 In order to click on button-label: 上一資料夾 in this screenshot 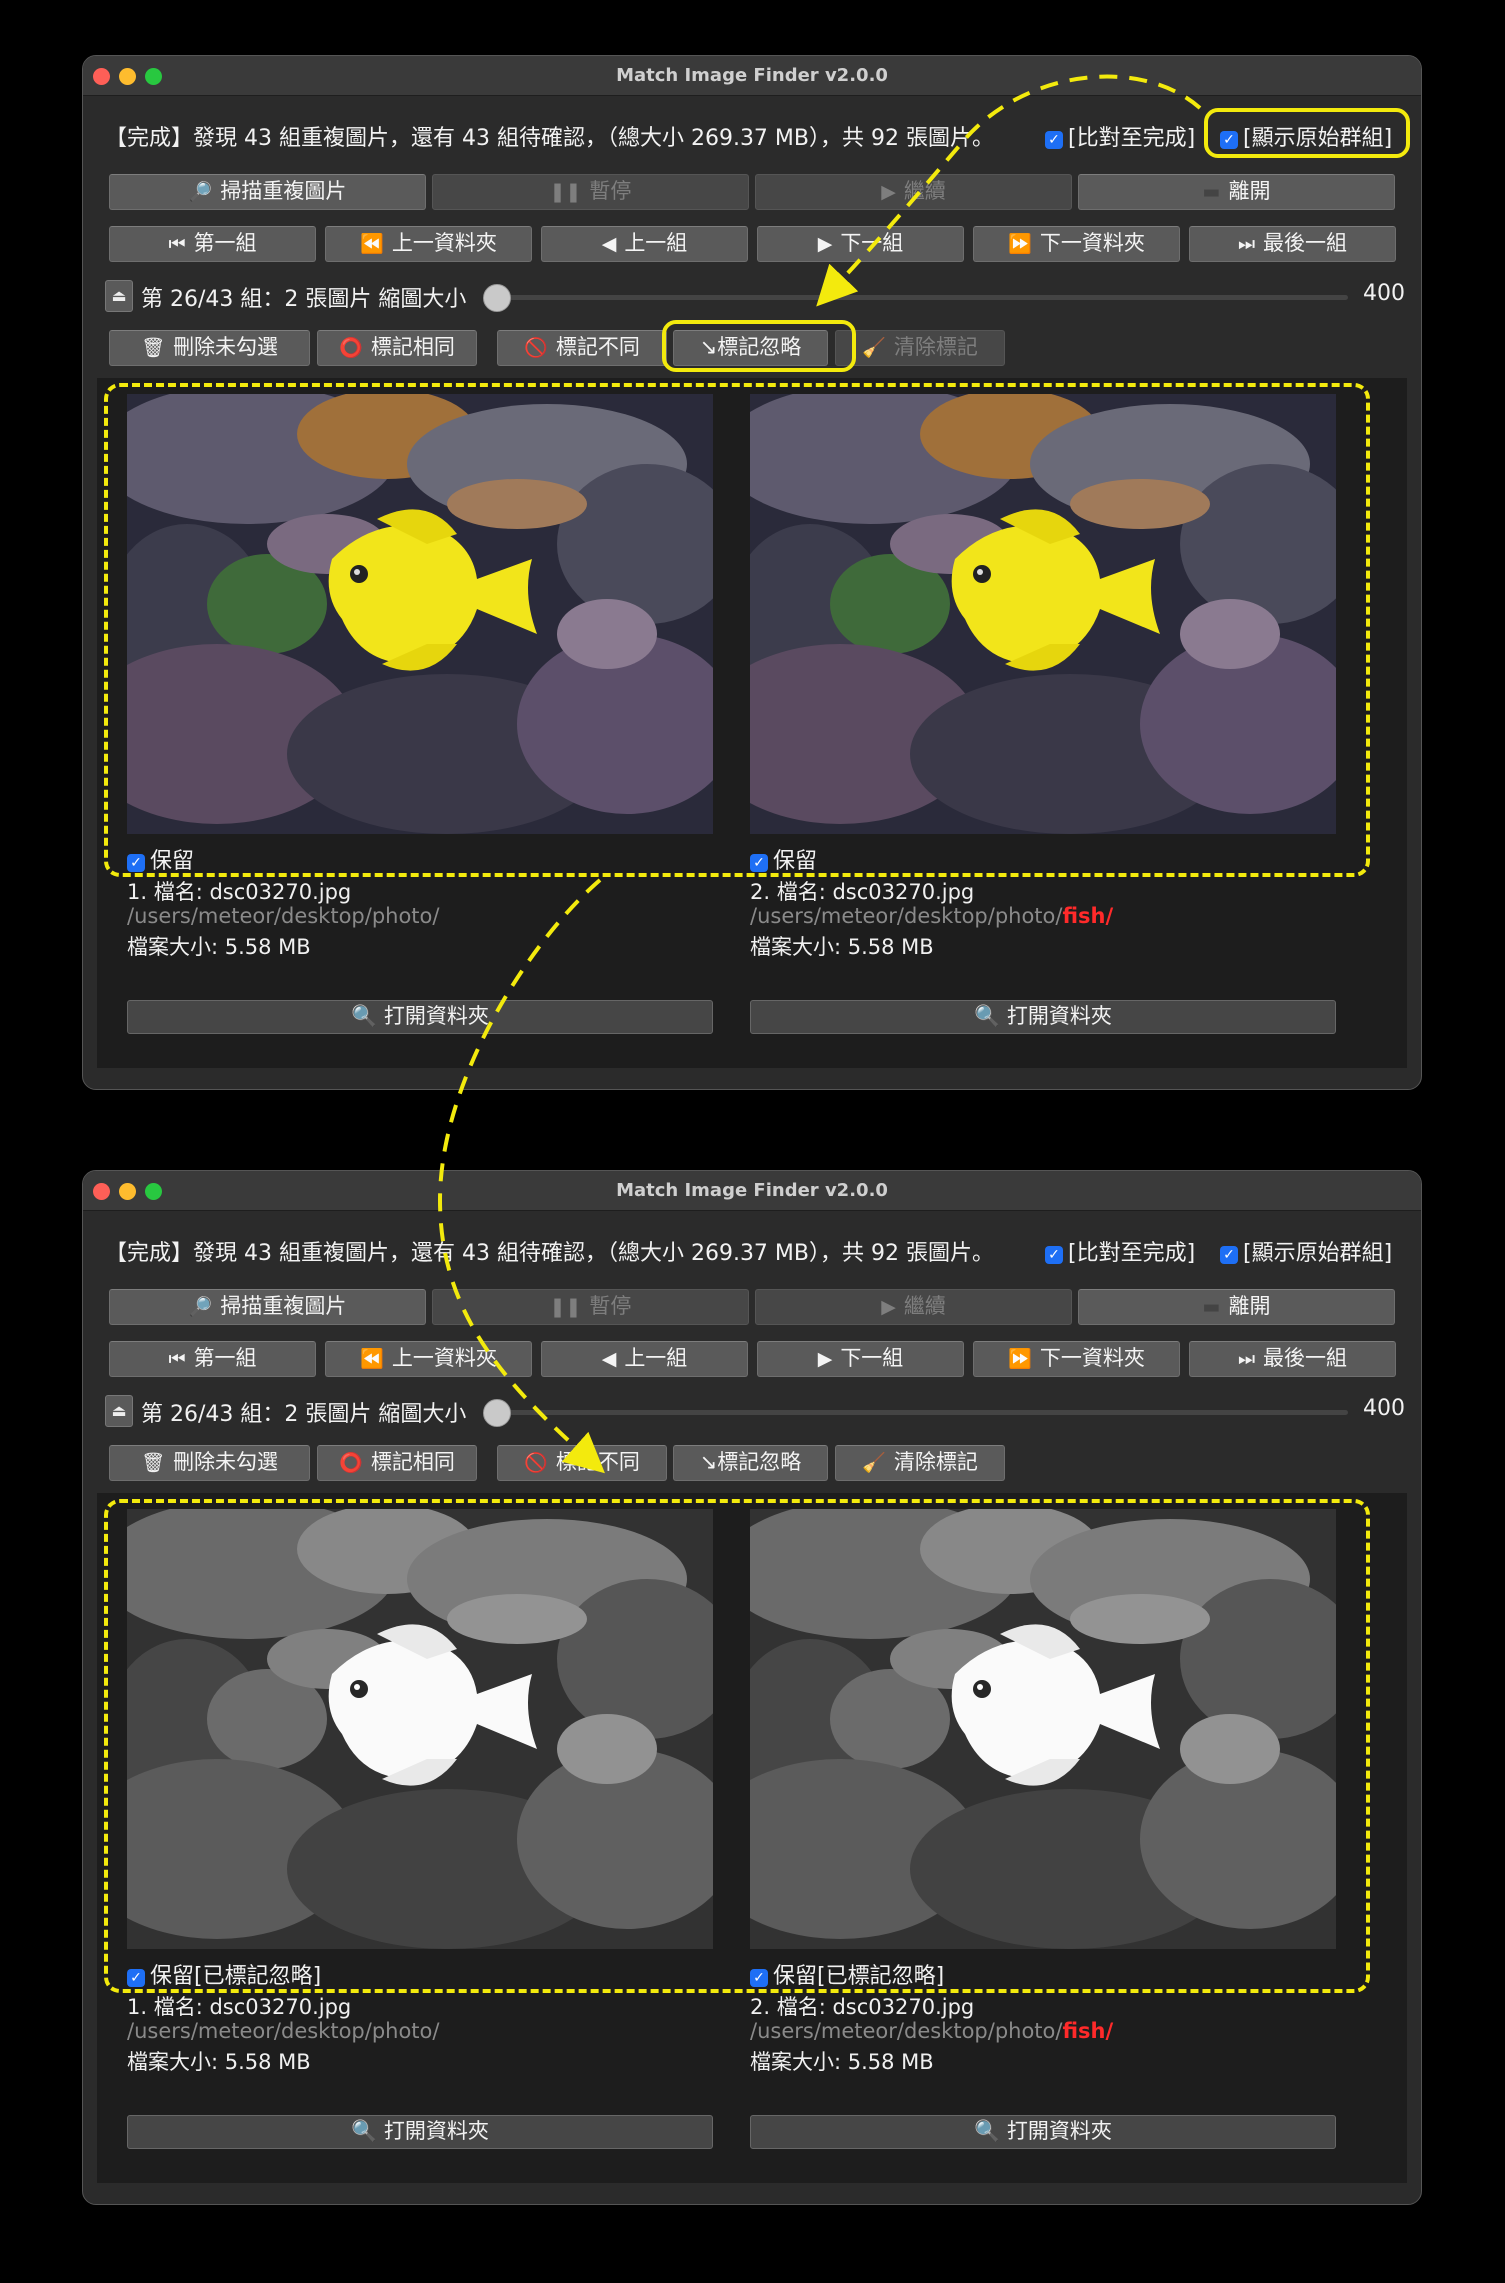, I will do `click(444, 243)`.